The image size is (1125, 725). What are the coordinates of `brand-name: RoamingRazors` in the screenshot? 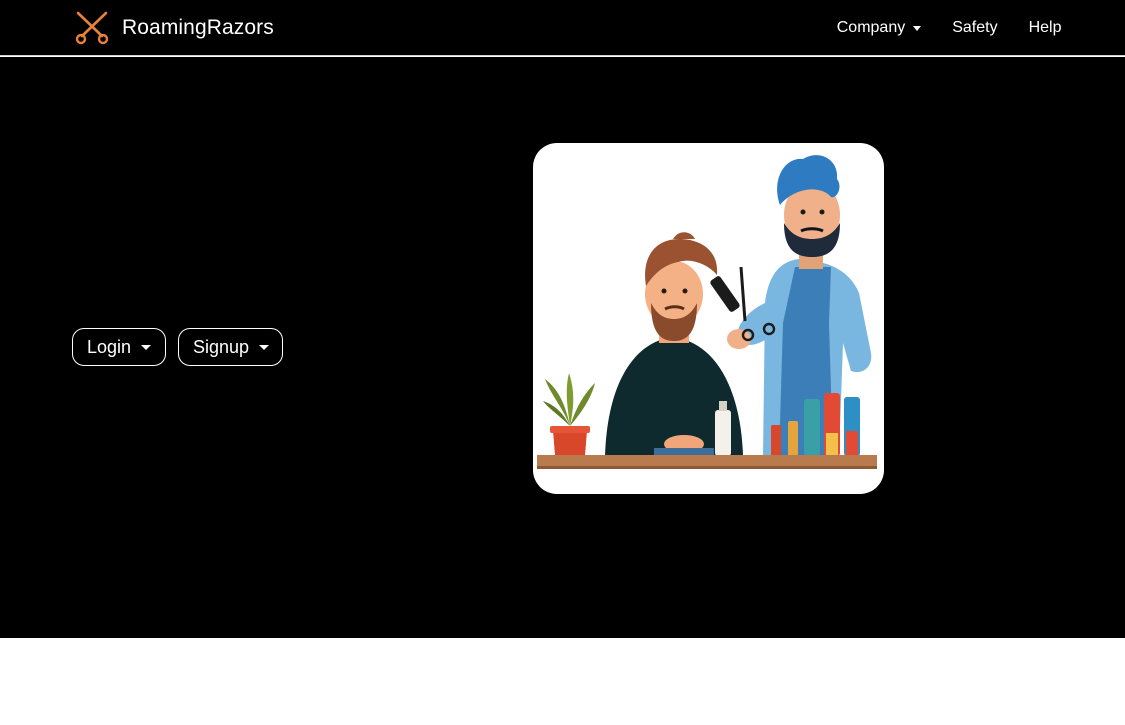 It's located at (198, 27).